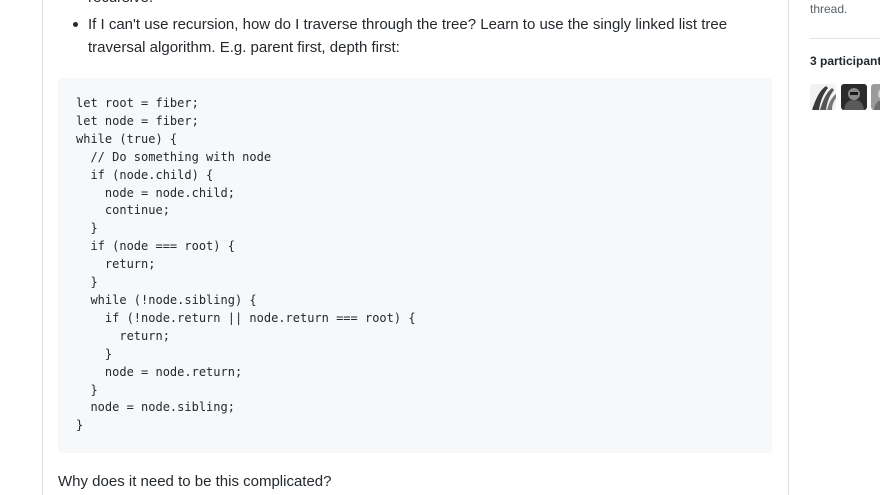  Describe the element at coordinates (174, 156) in the screenshot. I see `code-line: // Do something with node` at that location.